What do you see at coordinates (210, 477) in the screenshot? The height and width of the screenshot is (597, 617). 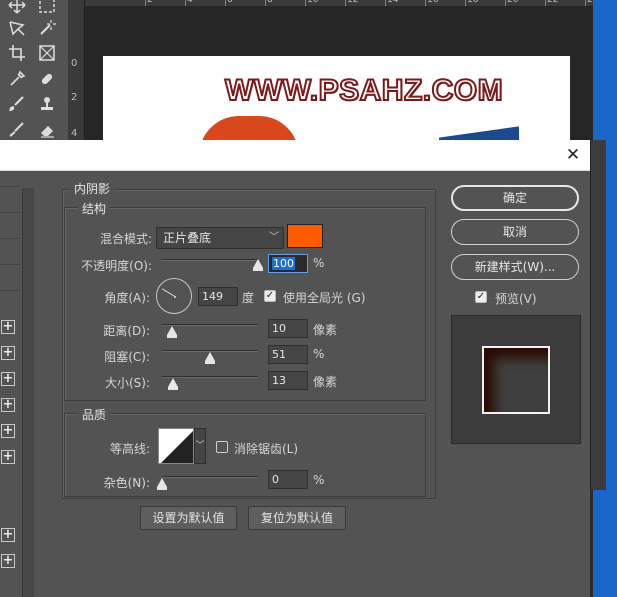 I see `noise-slider-track` at bounding box center [210, 477].